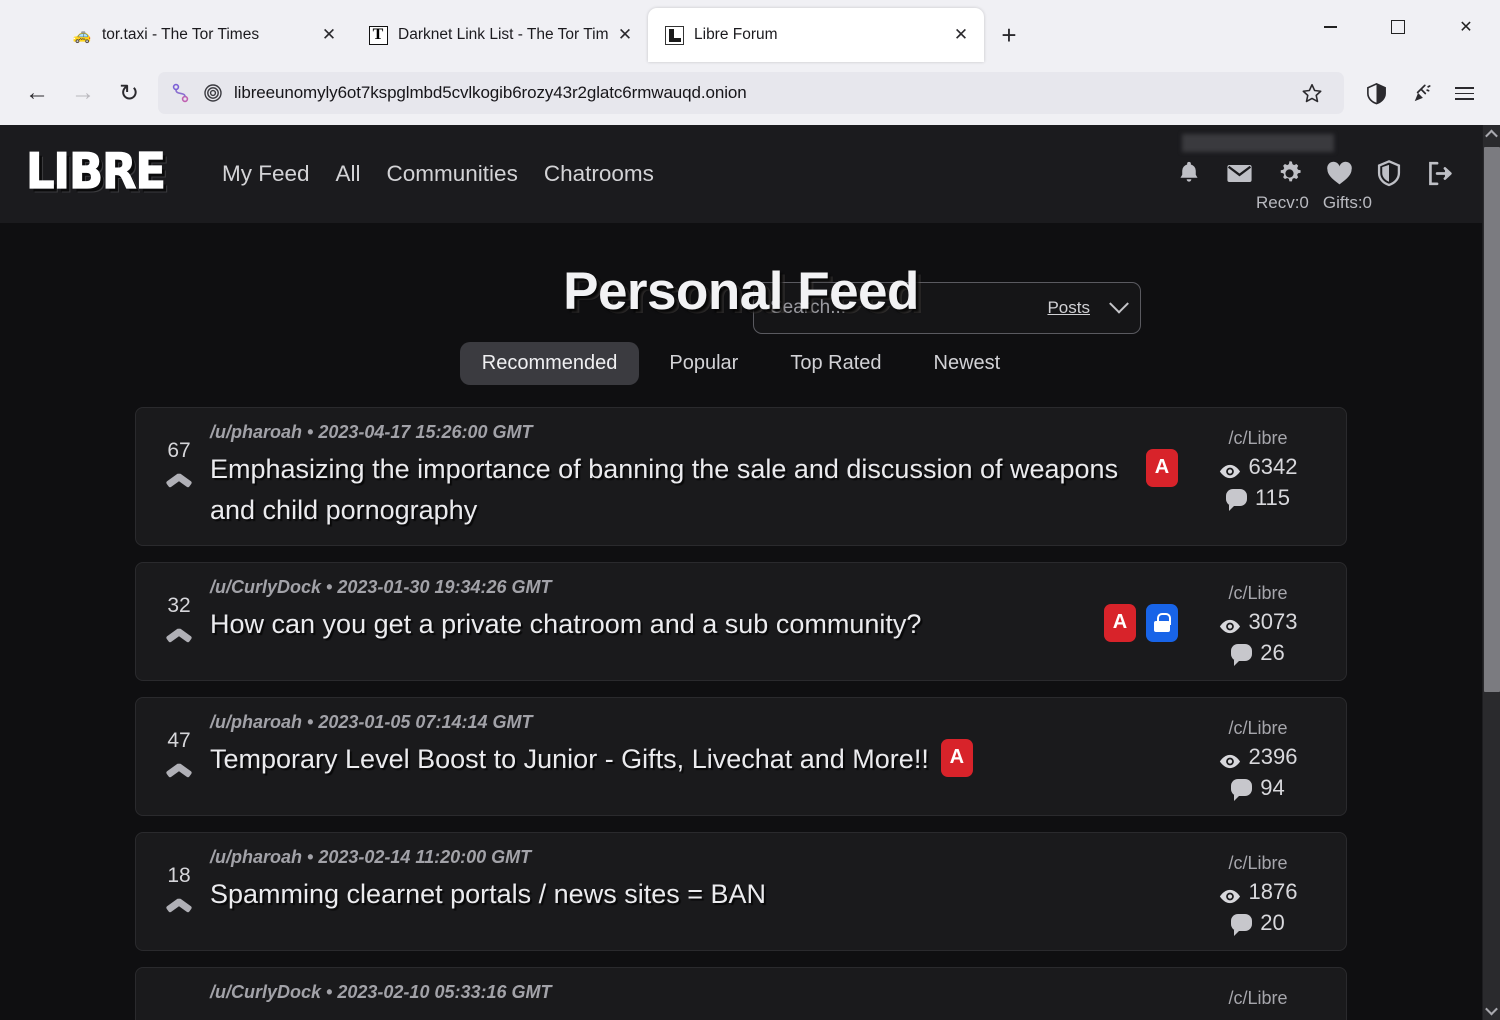 Image resolution: width=1500 pixels, height=1020 pixels. What do you see at coordinates (736, 34) in the screenshot?
I see `tab-title: Libre Forum` at bounding box center [736, 34].